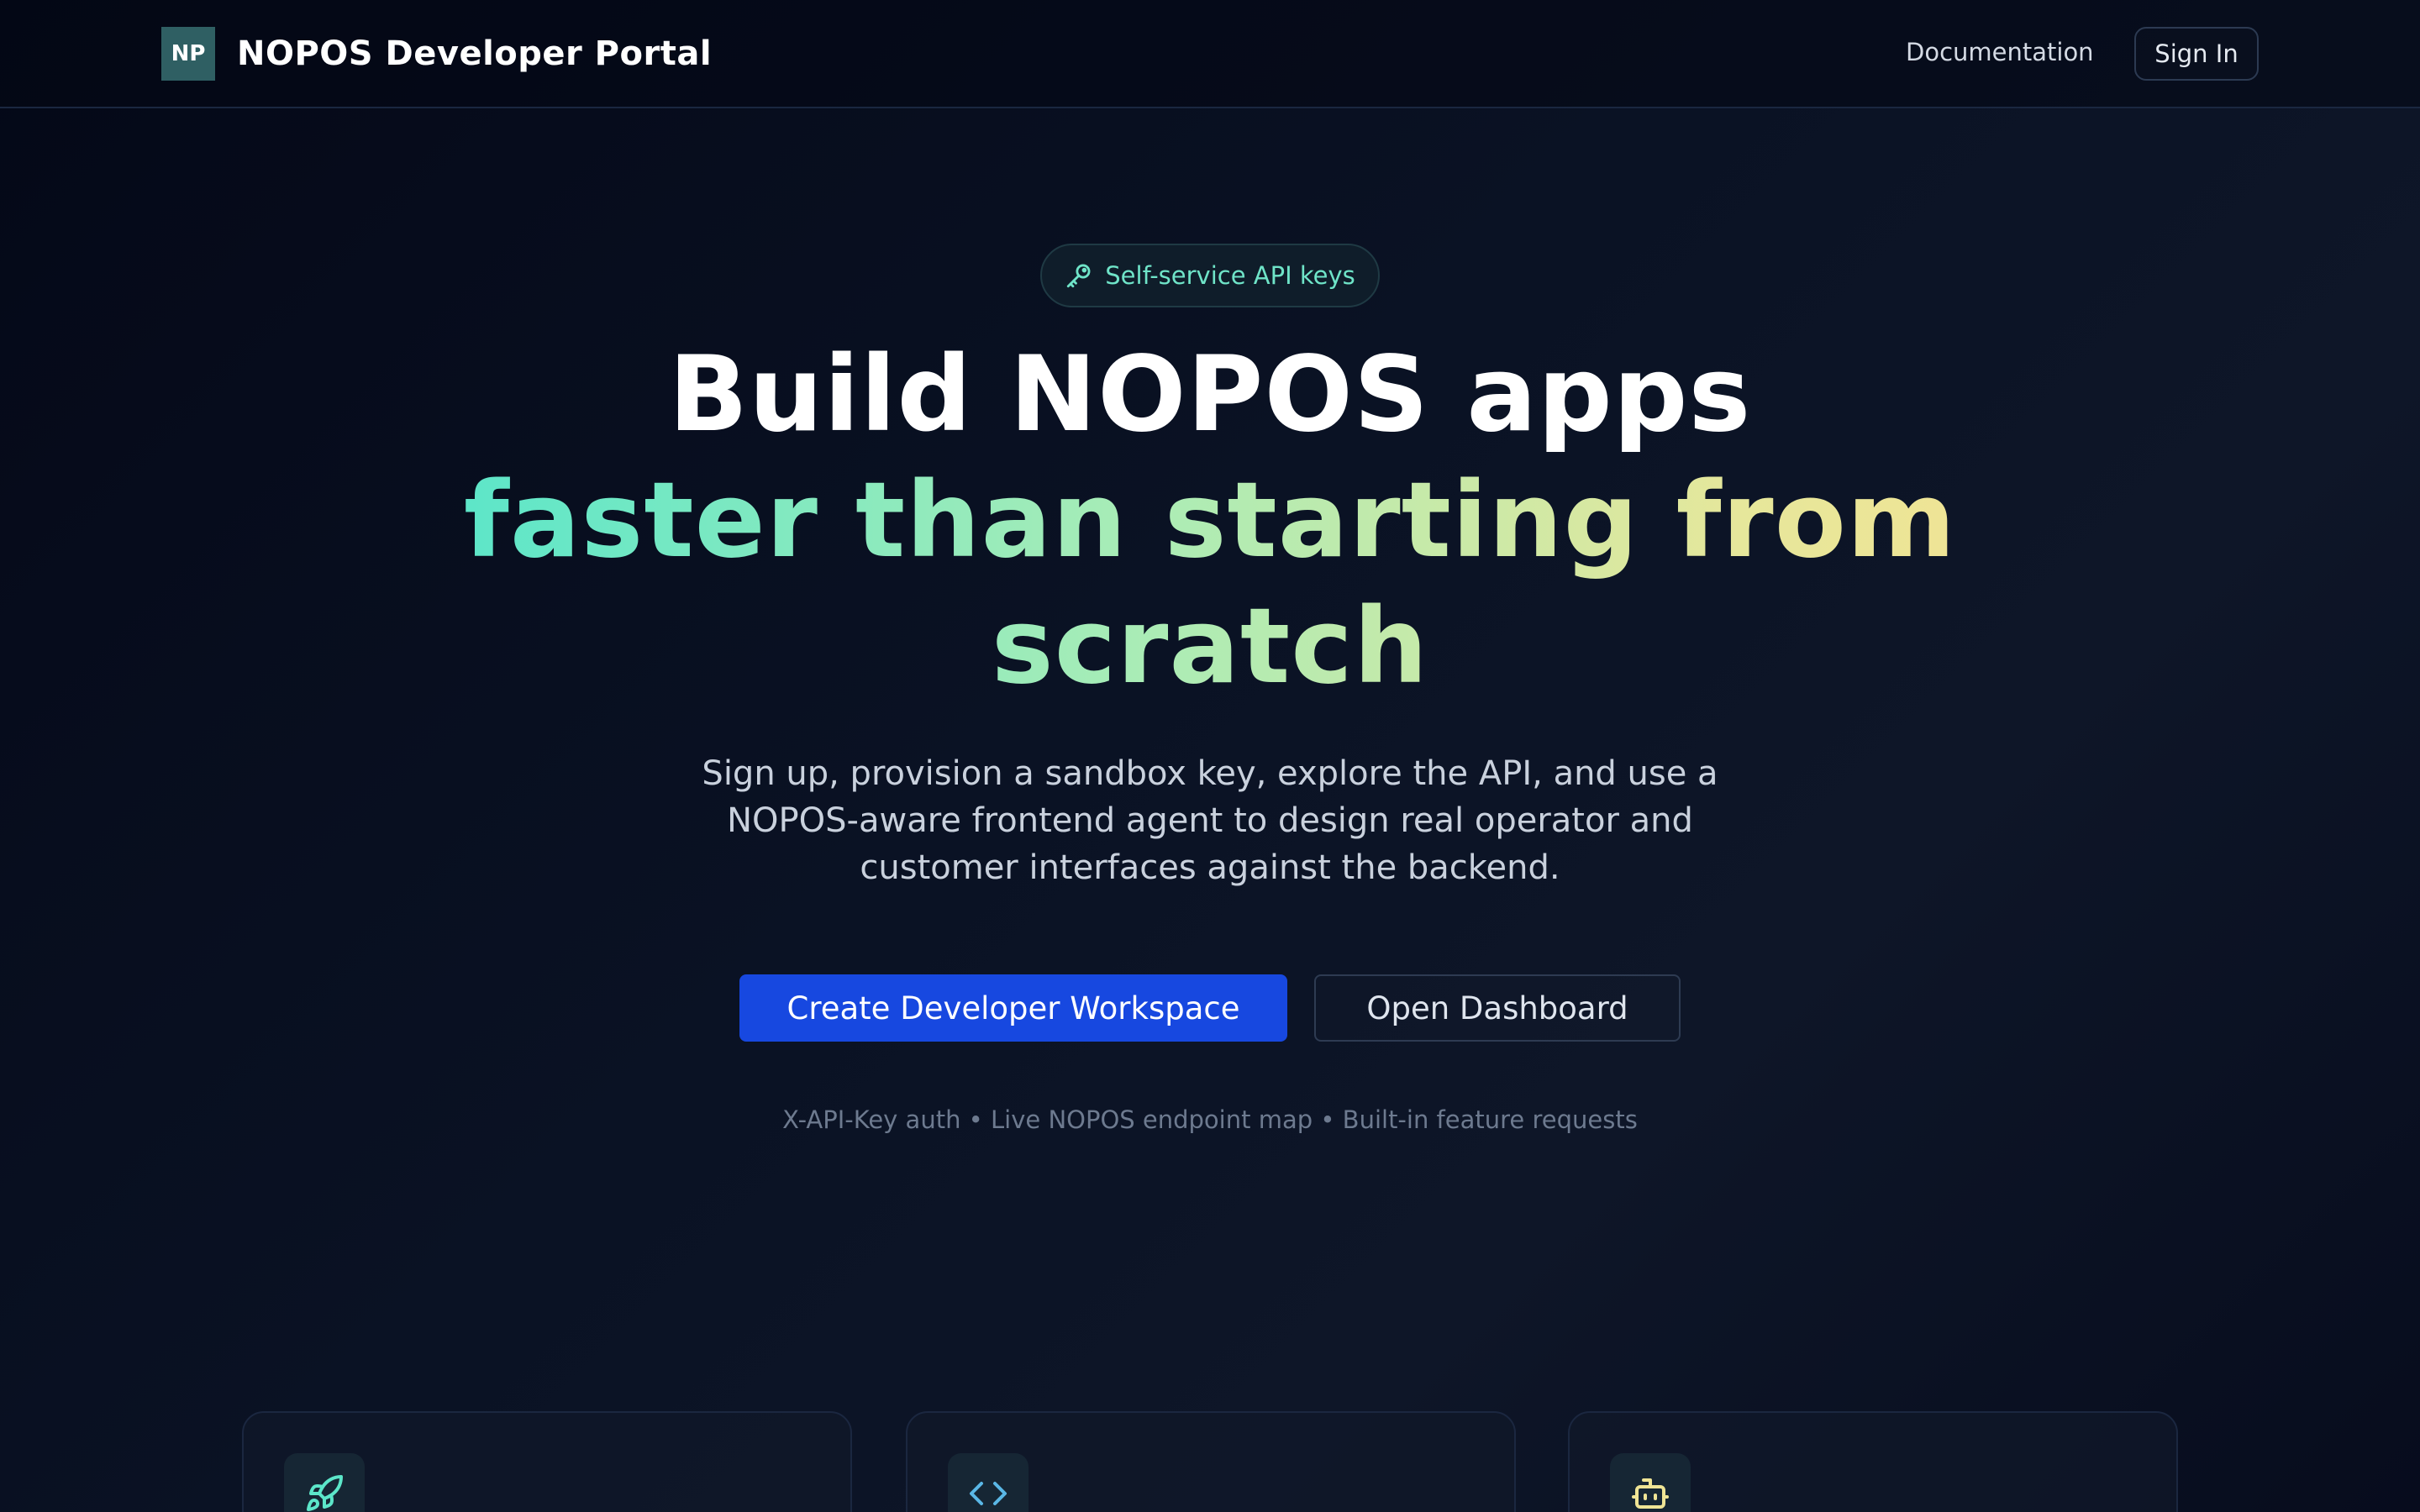  I want to click on headline-gradient: faster than starting from scratch, so click(1210, 584).